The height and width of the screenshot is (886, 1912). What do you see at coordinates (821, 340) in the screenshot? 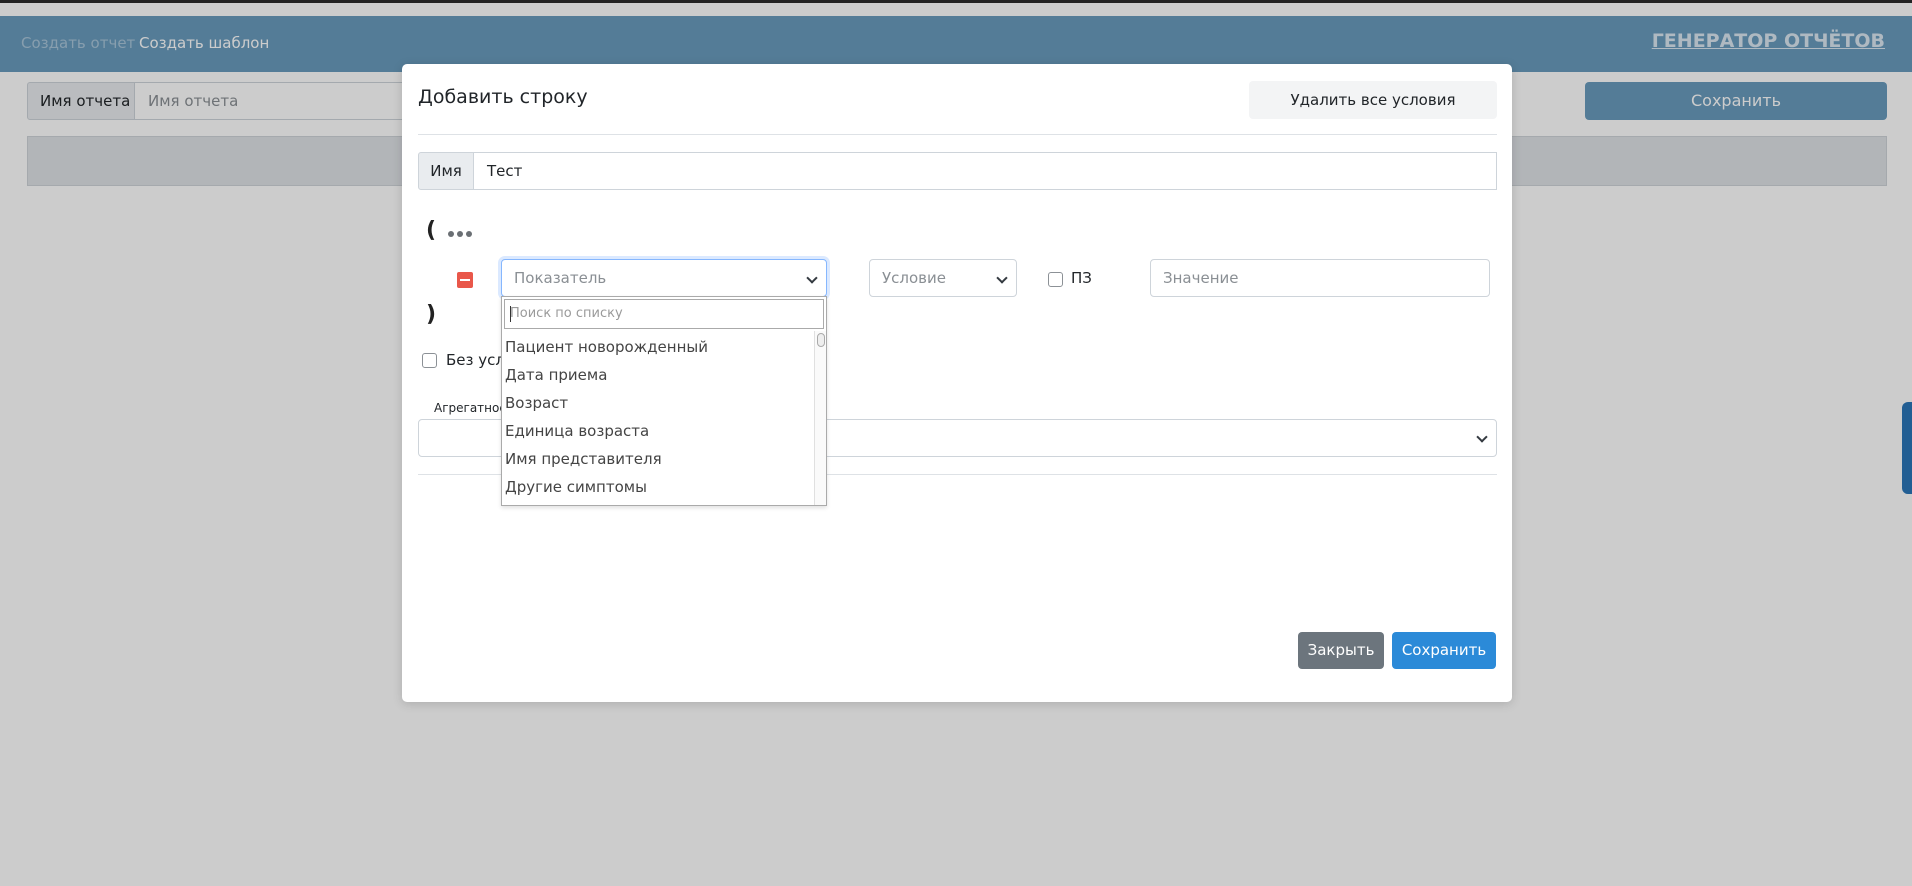
I see `scrollbar-thumb` at bounding box center [821, 340].